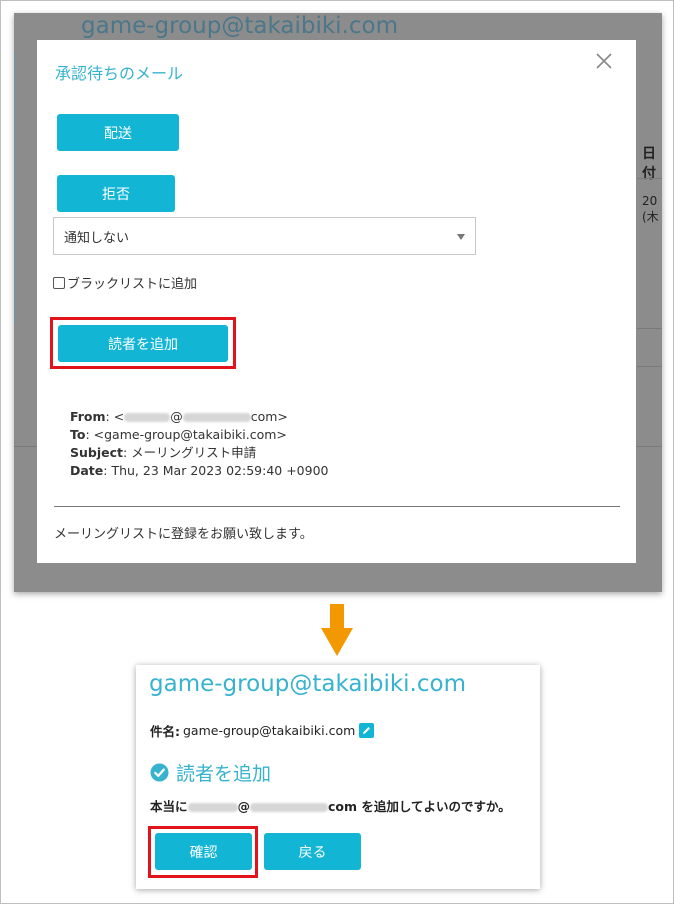  What do you see at coordinates (116, 193) in the screenshot?
I see `reject-button: 拒否` at bounding box center [116, 193].